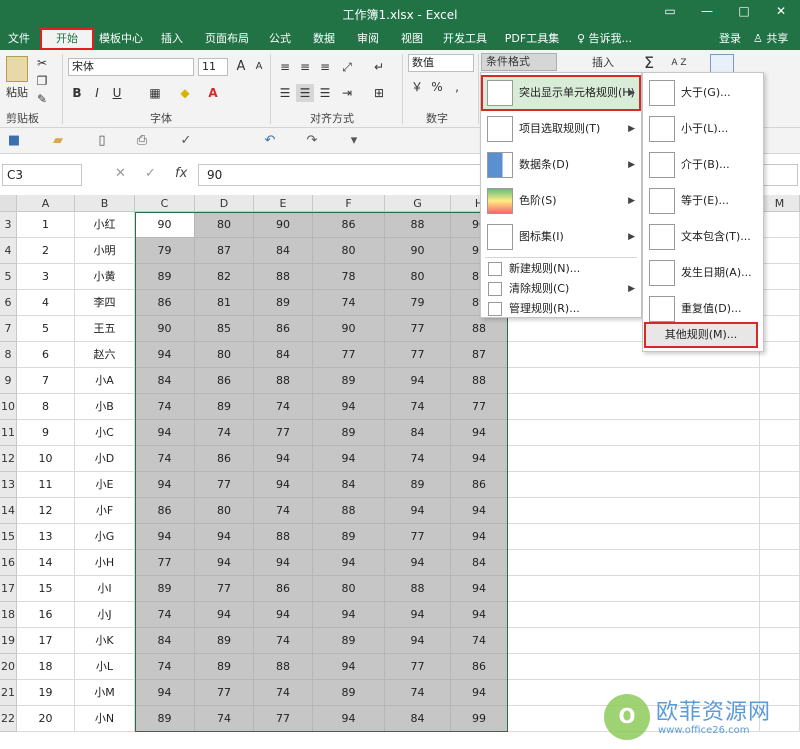  What do you see at coordinates (305, 67) in the screenshot?
I see `align-middle-icon: ≡` at bounding box center [305, 67].